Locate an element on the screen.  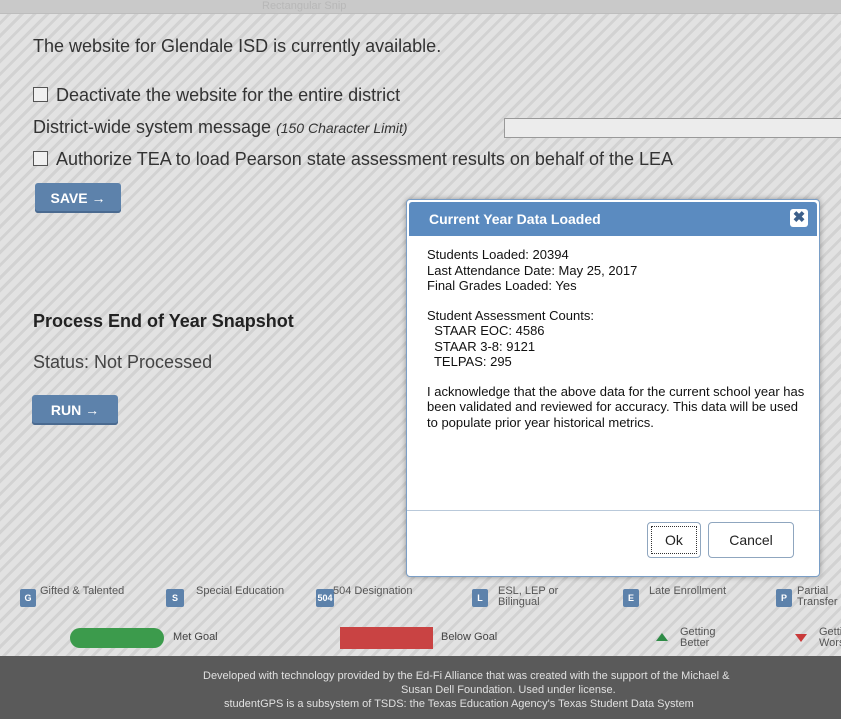
assessment-counts-heading: Student Assessment Counts: is located at coordinates (510, 315).